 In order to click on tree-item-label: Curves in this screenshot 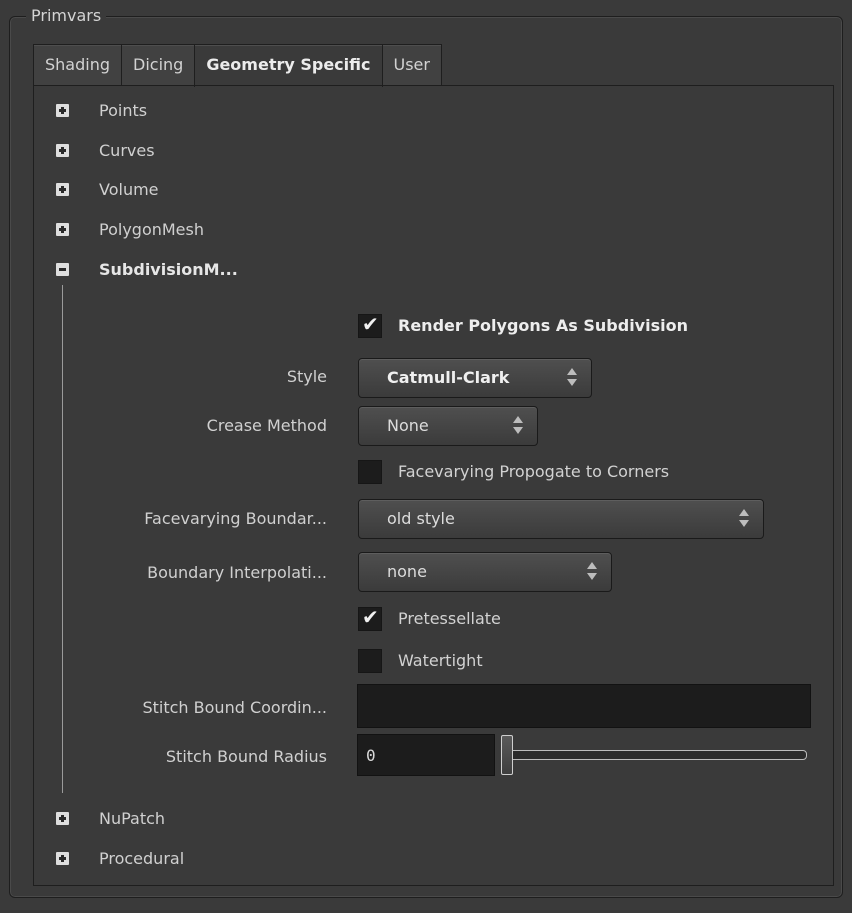, I will do `click(127, 150)`.